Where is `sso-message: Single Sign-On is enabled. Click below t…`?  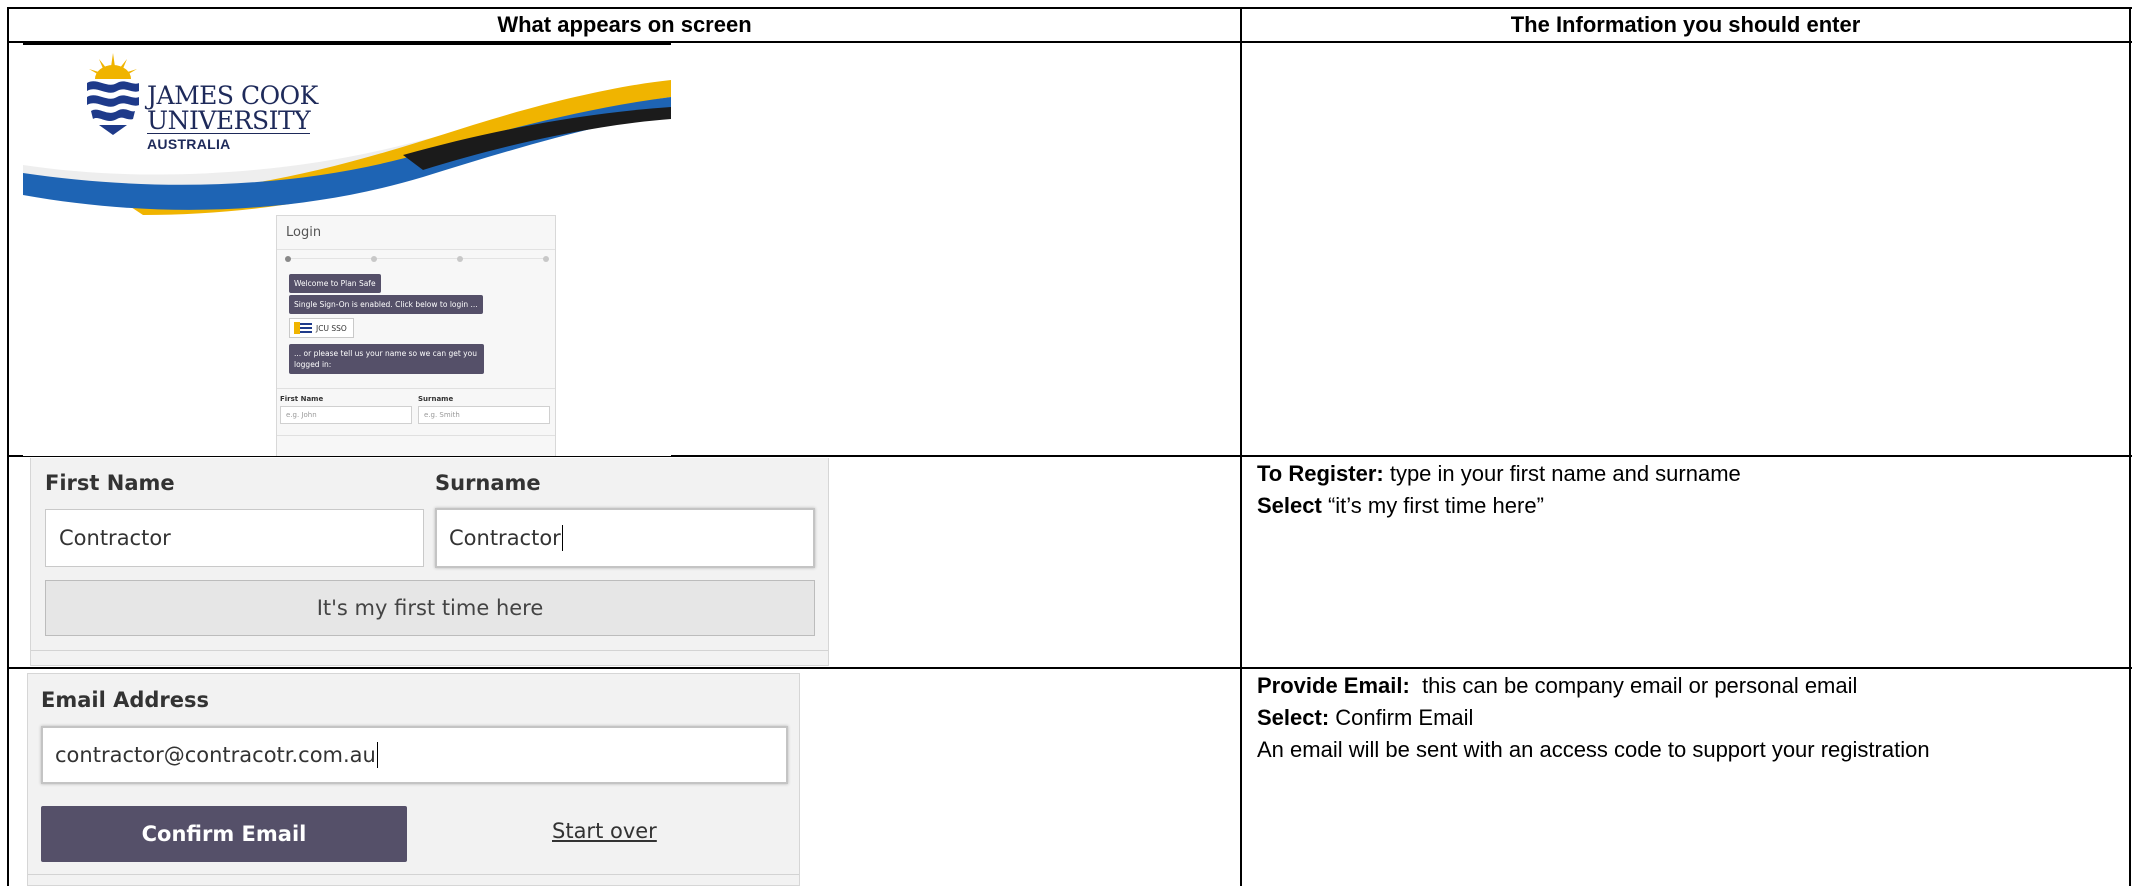 sso-message: Single Sign-On is enabled. Click below t… is located at coordinates (386, 304).